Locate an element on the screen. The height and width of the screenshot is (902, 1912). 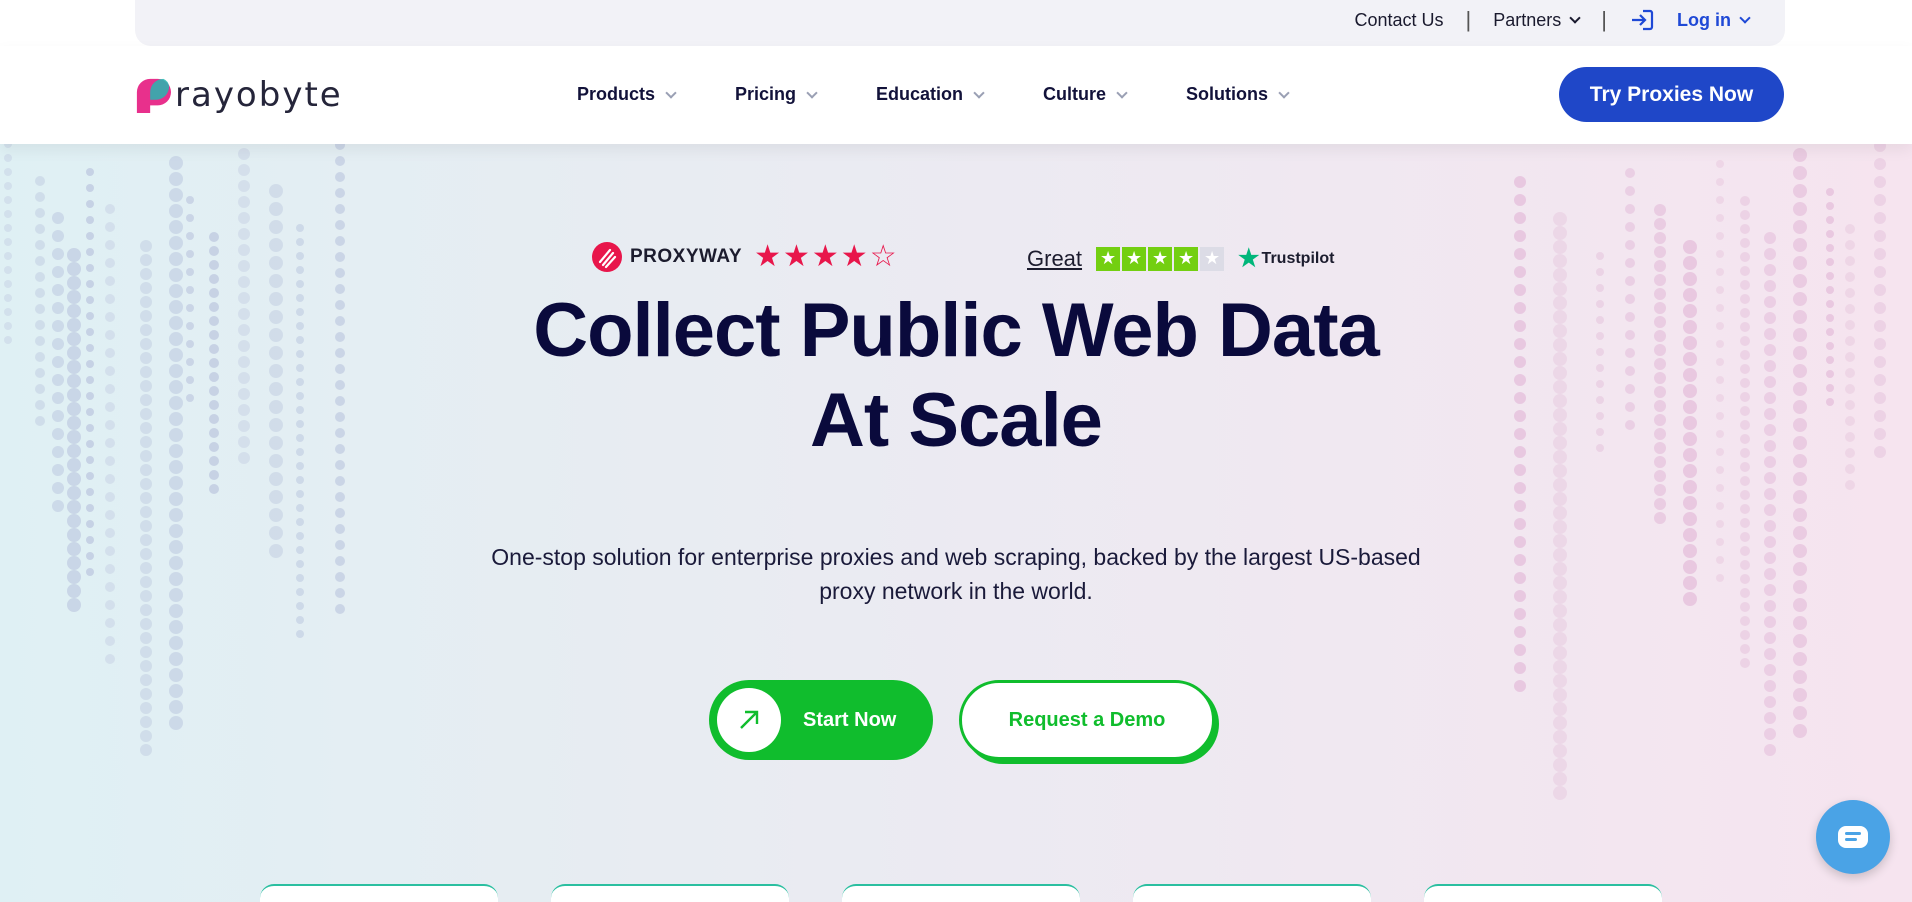
contact-us-link: Contact Us is located at coordinates (1399, 20).